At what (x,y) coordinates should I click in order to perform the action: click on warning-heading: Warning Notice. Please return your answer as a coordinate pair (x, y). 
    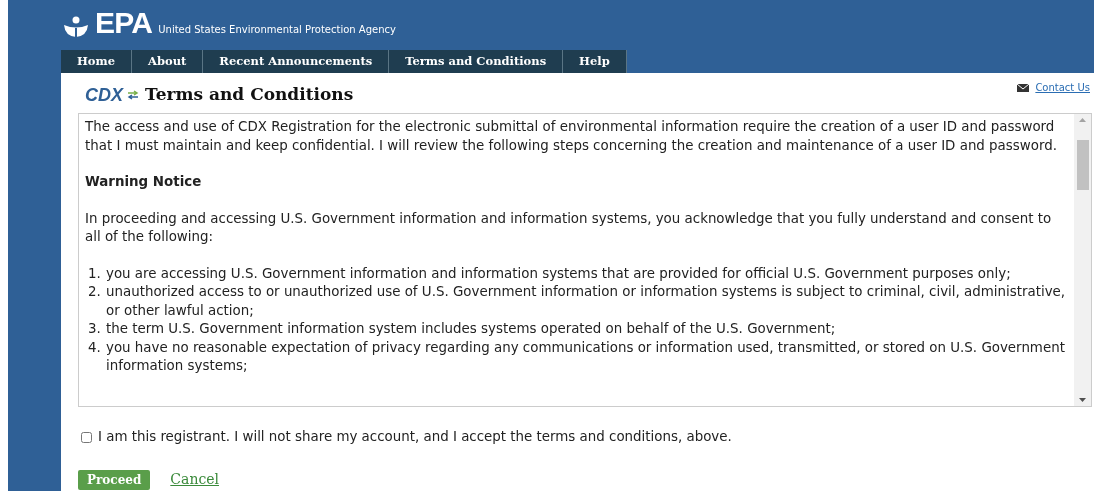
    Looking at the image, I should click on (144, 182).